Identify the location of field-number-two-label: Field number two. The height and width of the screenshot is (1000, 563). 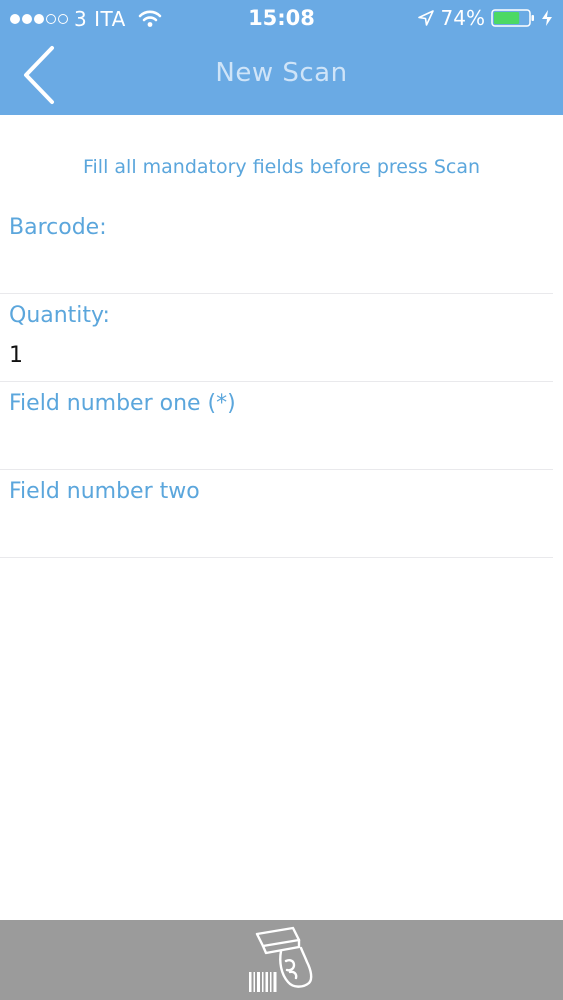
(104, 491).